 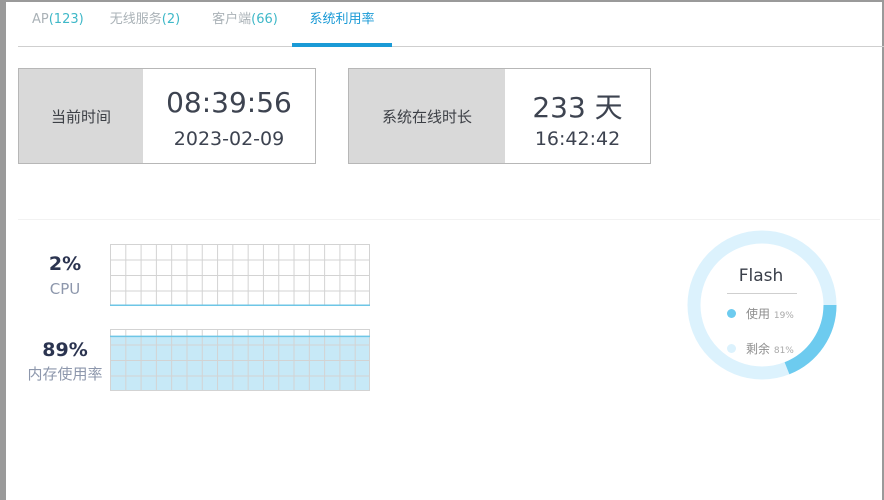 What do you see at coordinates (761, 276) in the screenshot?
I see `flash-title: Flash` at bounding box center [761, 276].